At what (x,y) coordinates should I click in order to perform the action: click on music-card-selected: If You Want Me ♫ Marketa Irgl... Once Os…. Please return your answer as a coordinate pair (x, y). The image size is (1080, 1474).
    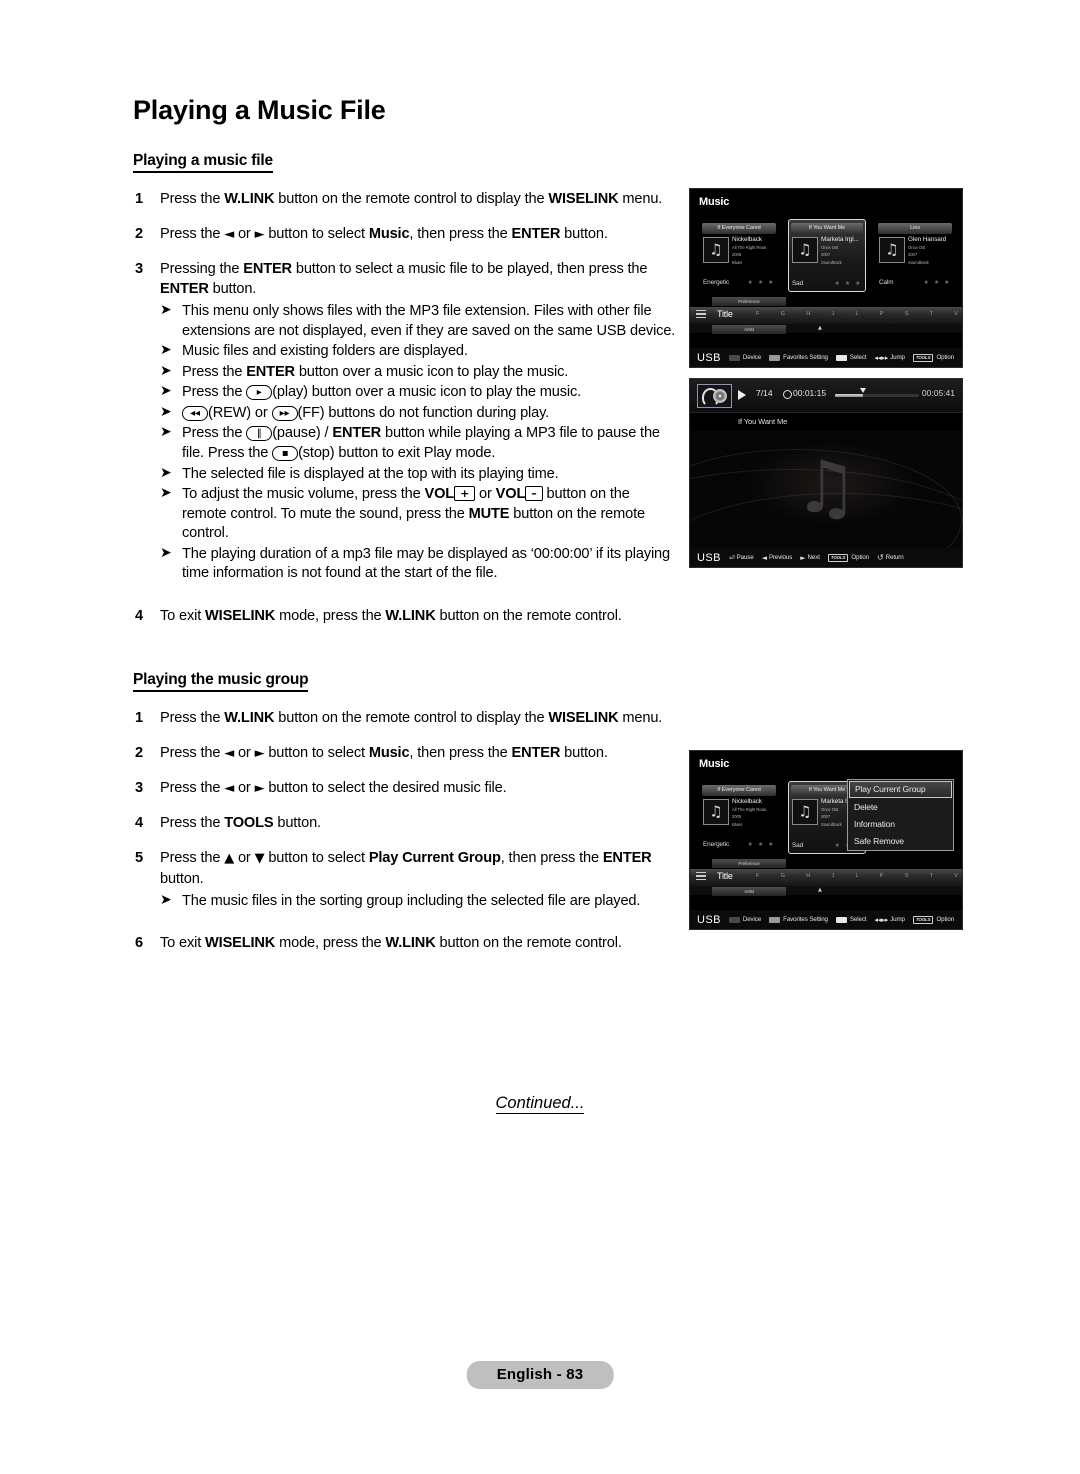
    Looking at the image, I should click on (827, 255).